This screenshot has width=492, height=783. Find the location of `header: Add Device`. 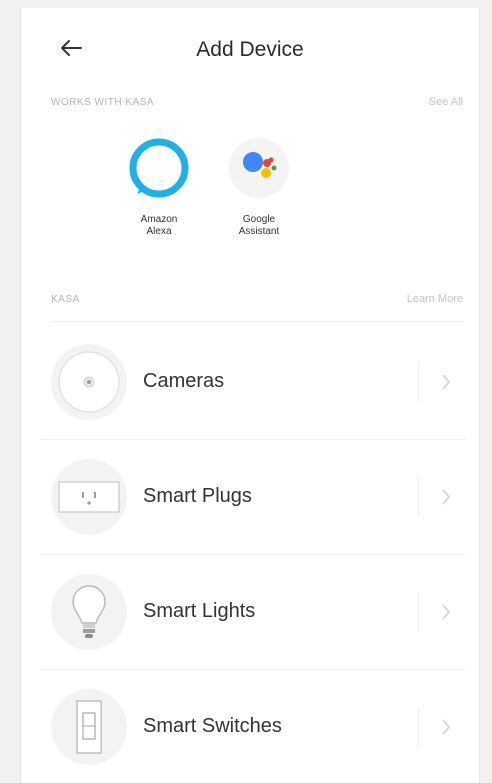

header: Add Device is located at coordinates (250, 46).